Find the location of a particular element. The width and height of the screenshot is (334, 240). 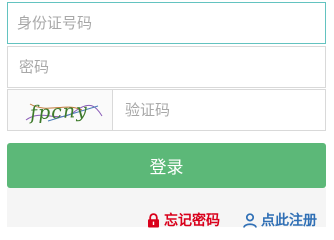

forgot-password-link: 忘记密码 is located at coordinates (183, 220).